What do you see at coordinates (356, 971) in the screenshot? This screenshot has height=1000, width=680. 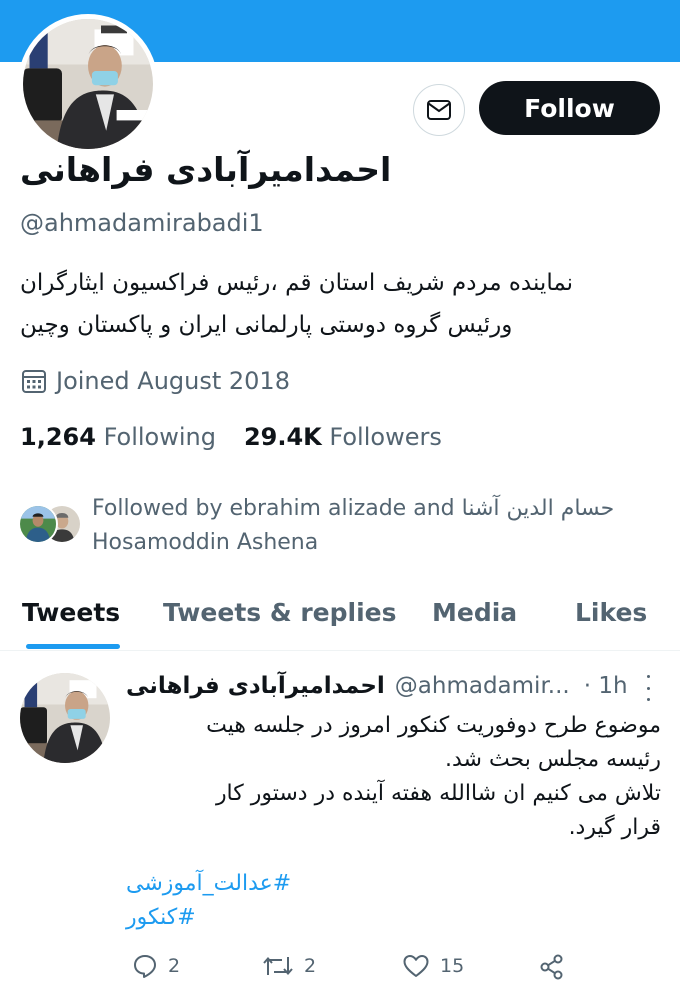 I see `tweet-actions: 2 2 15` at bounding box center [356, 971].